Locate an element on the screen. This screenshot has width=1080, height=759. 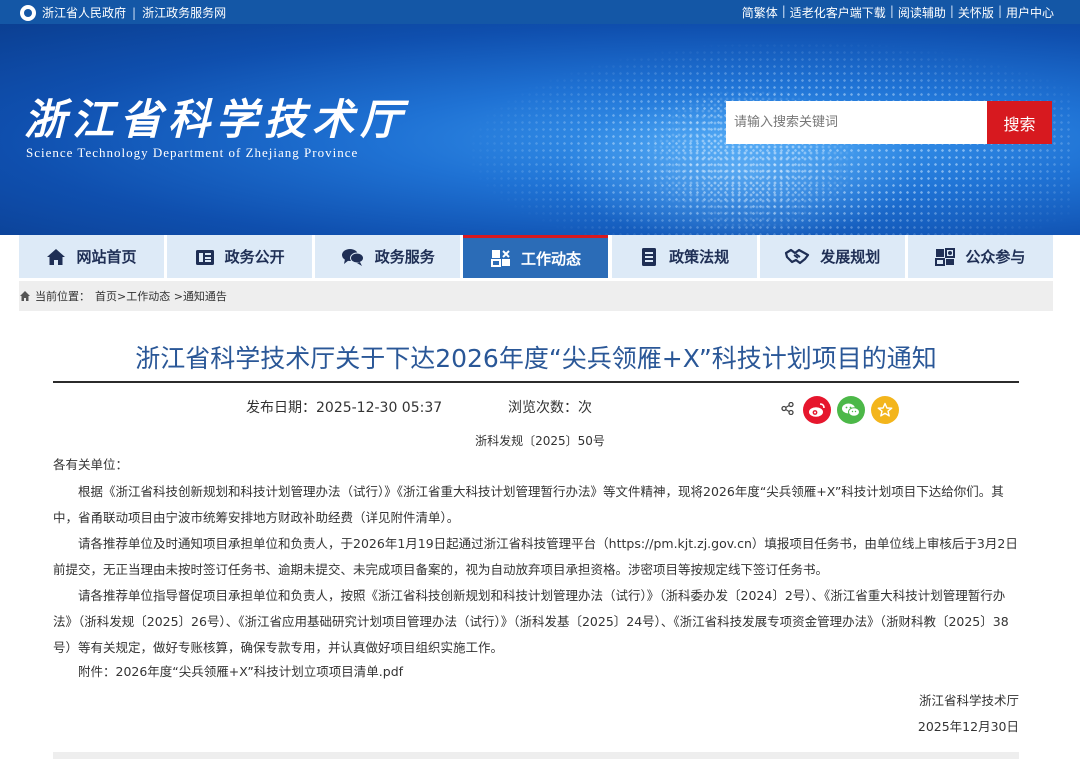
signature-date: 2025年12月30日 is located at coordinates (968, 726).